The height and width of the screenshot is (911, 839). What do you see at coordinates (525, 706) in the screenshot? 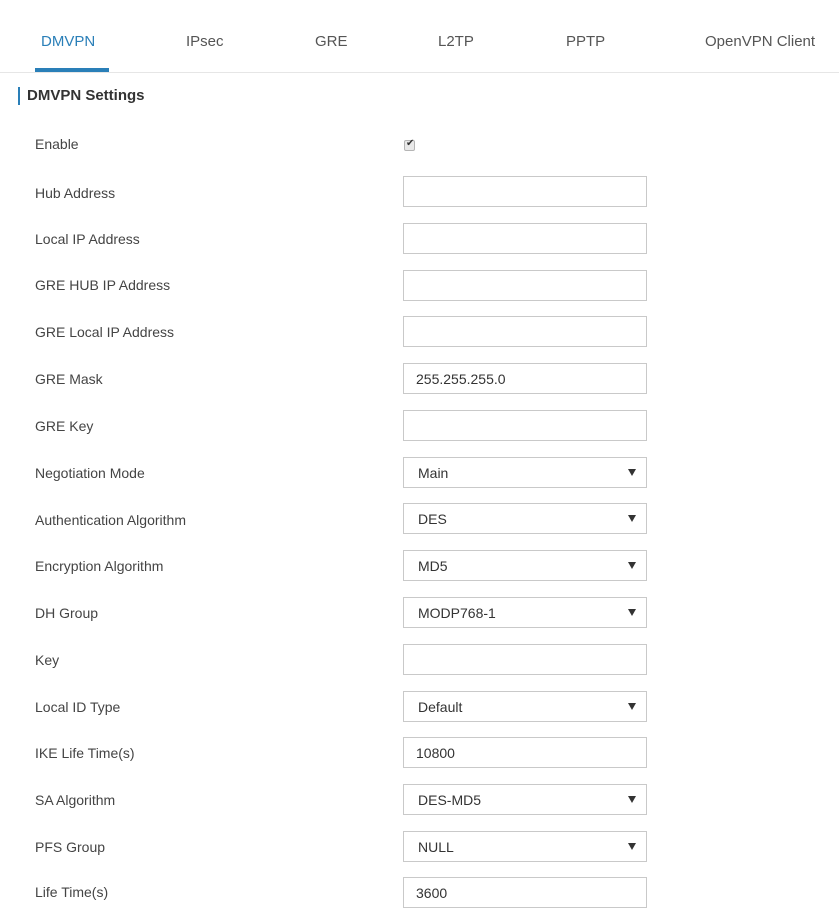
I see `local-id-type-select: Default` at bounding box center [525, 706].